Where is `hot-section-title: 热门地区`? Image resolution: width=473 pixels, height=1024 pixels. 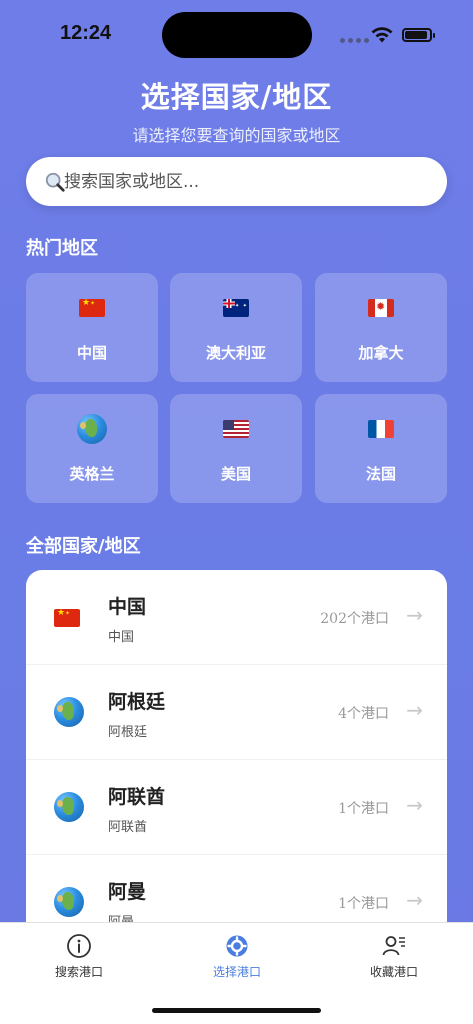 hot-section-title: 热门地区 is located at coordinates (62, 248).